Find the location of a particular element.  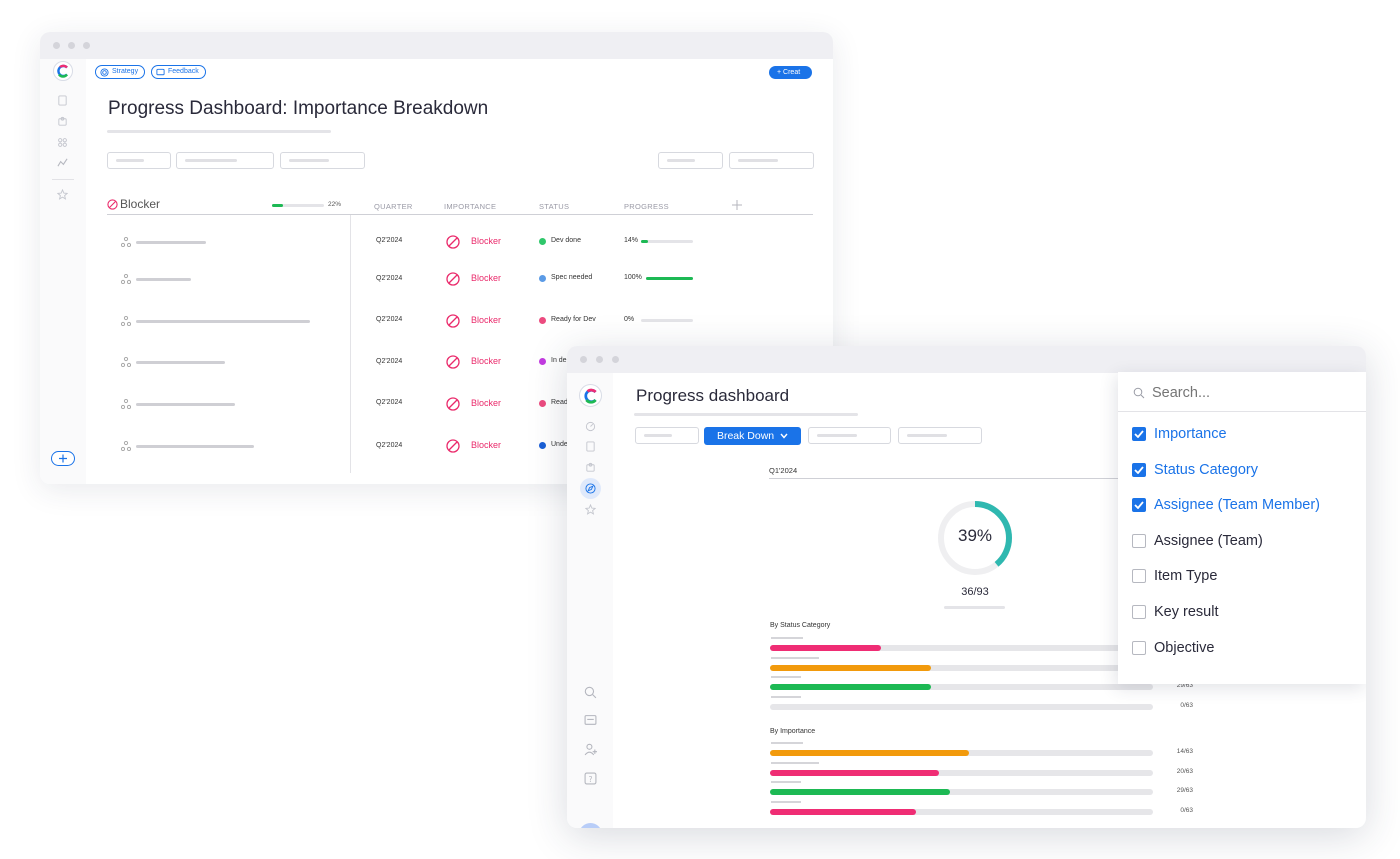

donut-percent: 39% is located at coordinates (975, 535).